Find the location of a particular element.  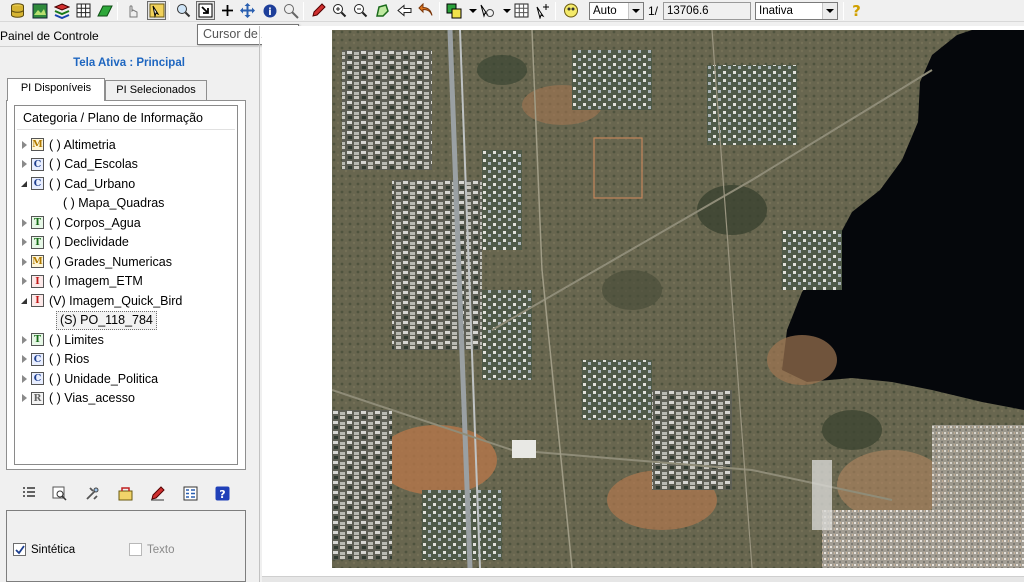

plus-icon is located at coordinates (227, 10).